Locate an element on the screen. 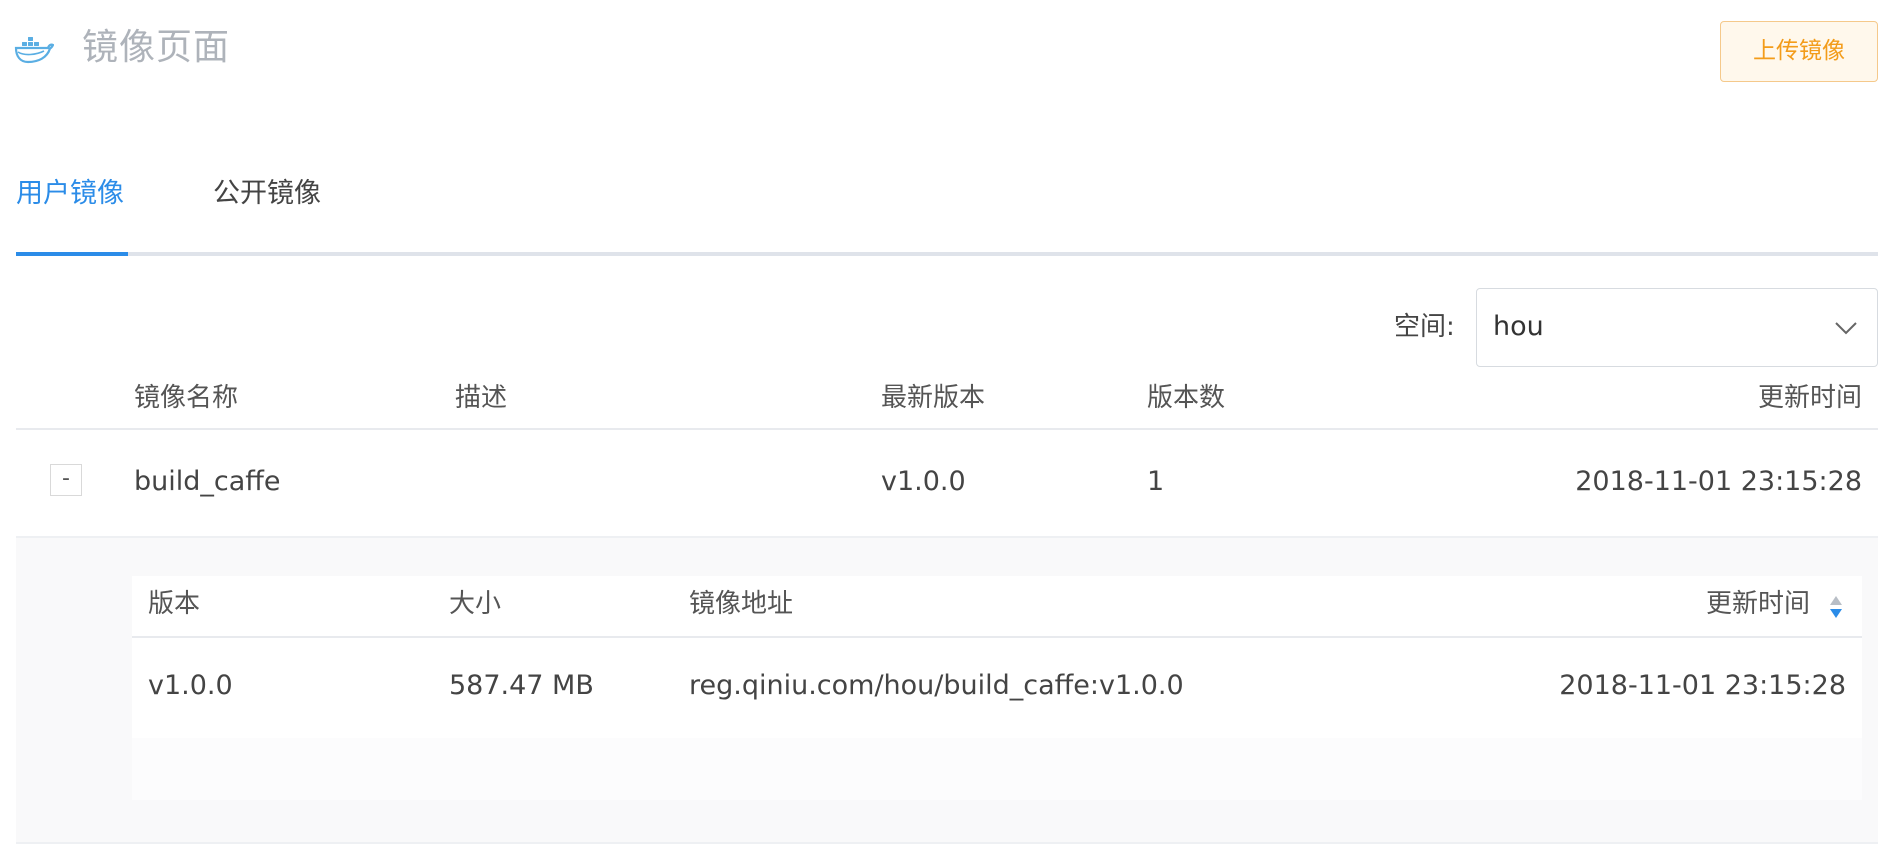 This screenshot has width=1896, height=844. column-header-updated-at: 更新时间 is located at coordinates (1809, 398).